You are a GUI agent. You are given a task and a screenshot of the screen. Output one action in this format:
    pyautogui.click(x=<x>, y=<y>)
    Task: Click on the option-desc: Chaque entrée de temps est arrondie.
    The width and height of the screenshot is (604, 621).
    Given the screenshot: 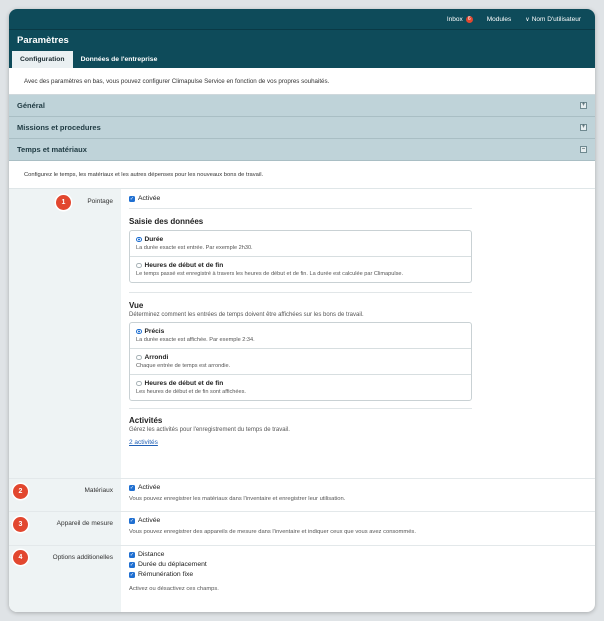 What is the action you would take?
    pyautogui.click(x=183, y=366)
    